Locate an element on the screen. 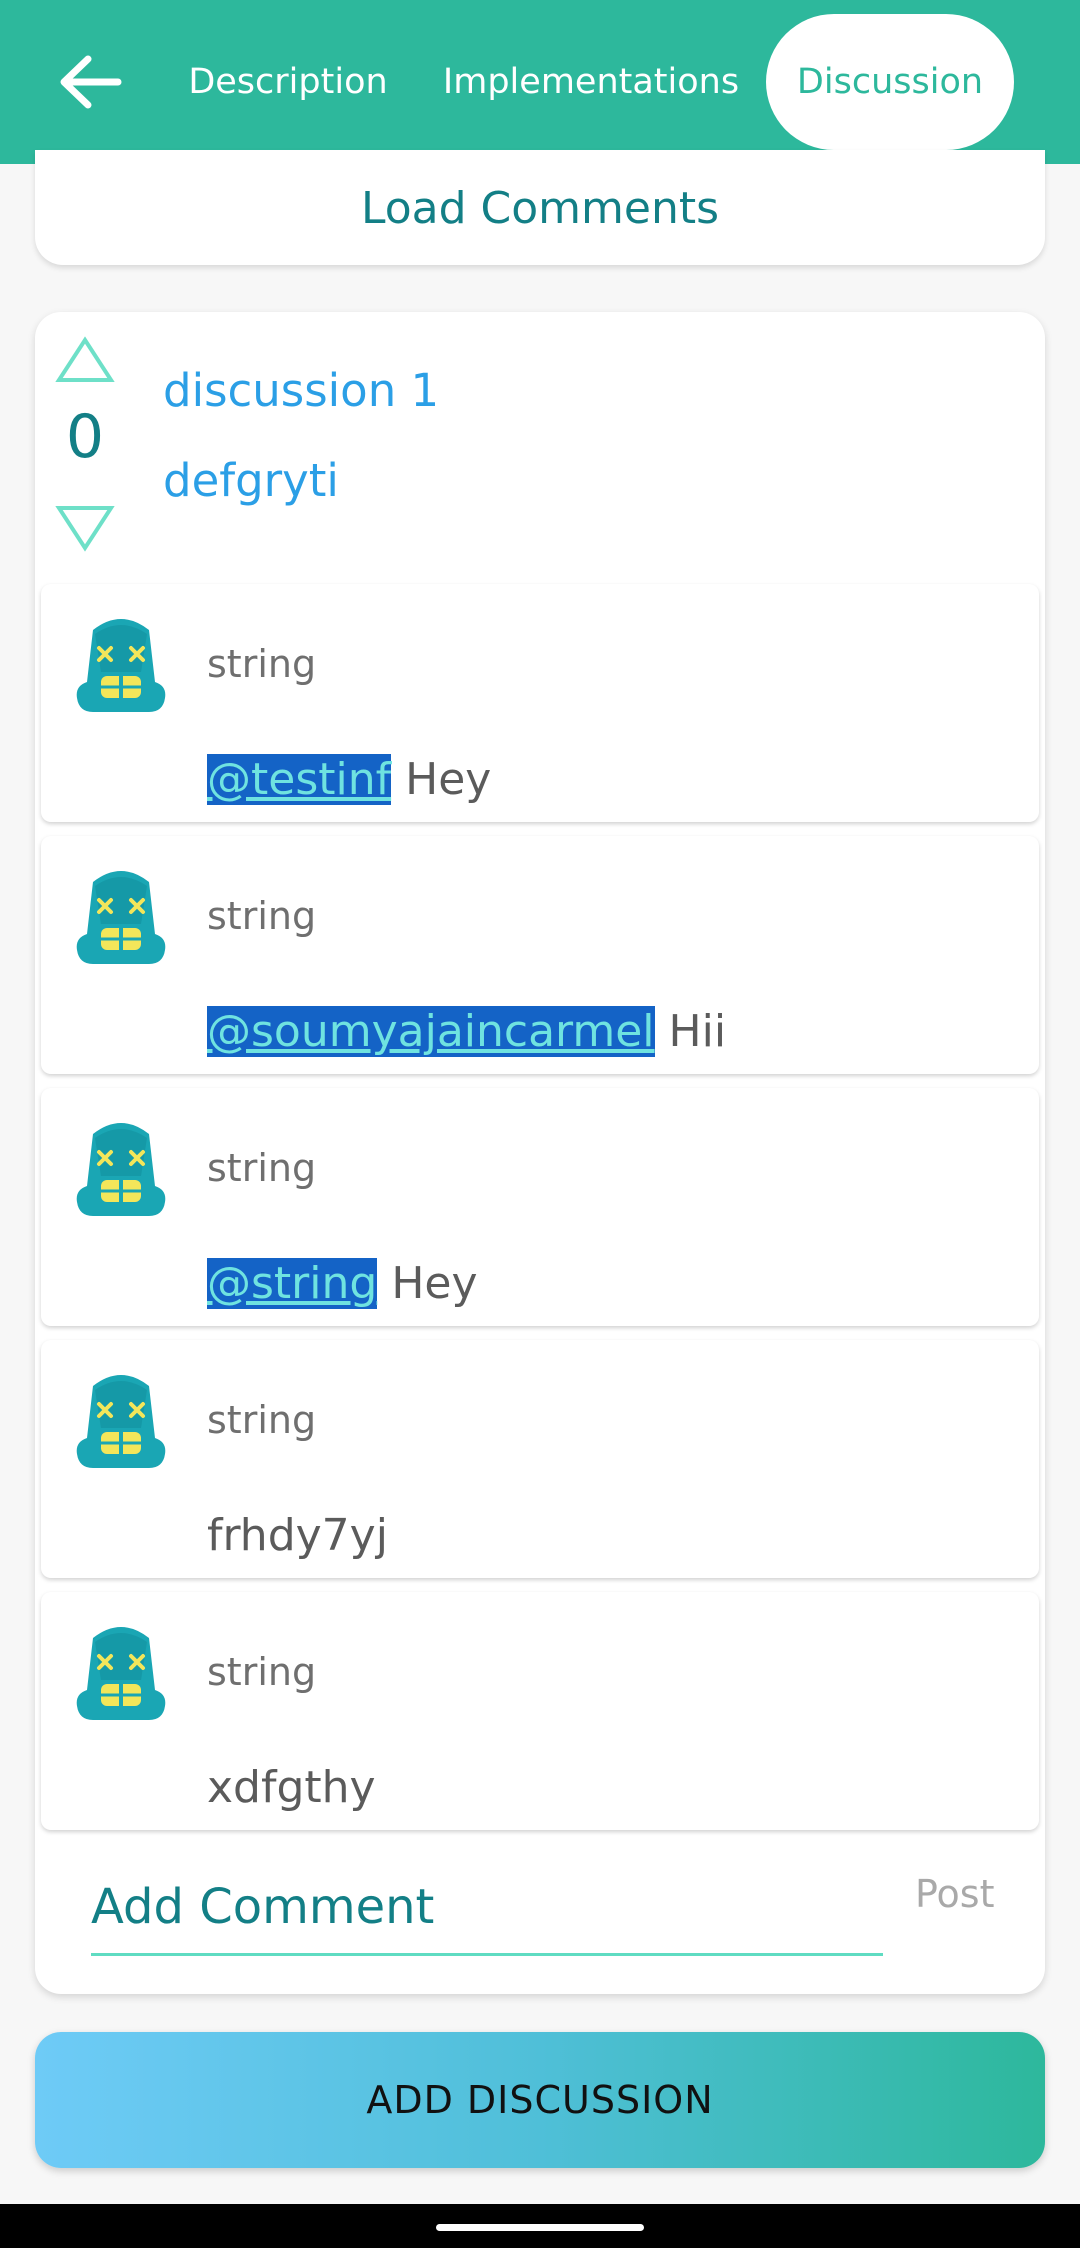  system-nav-bar is located at coordinates (540, 2226).